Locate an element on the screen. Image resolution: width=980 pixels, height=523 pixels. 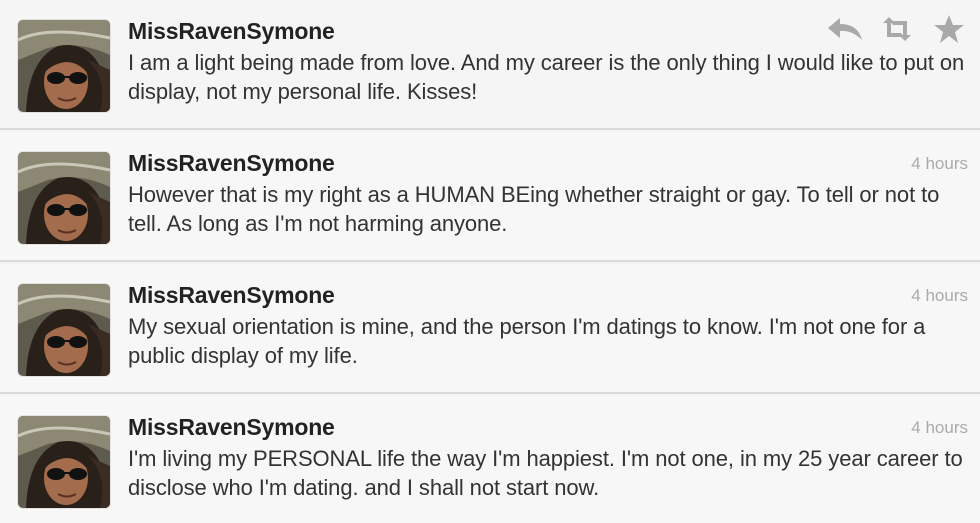
retweet-icon is located at coordinates (897, 29).